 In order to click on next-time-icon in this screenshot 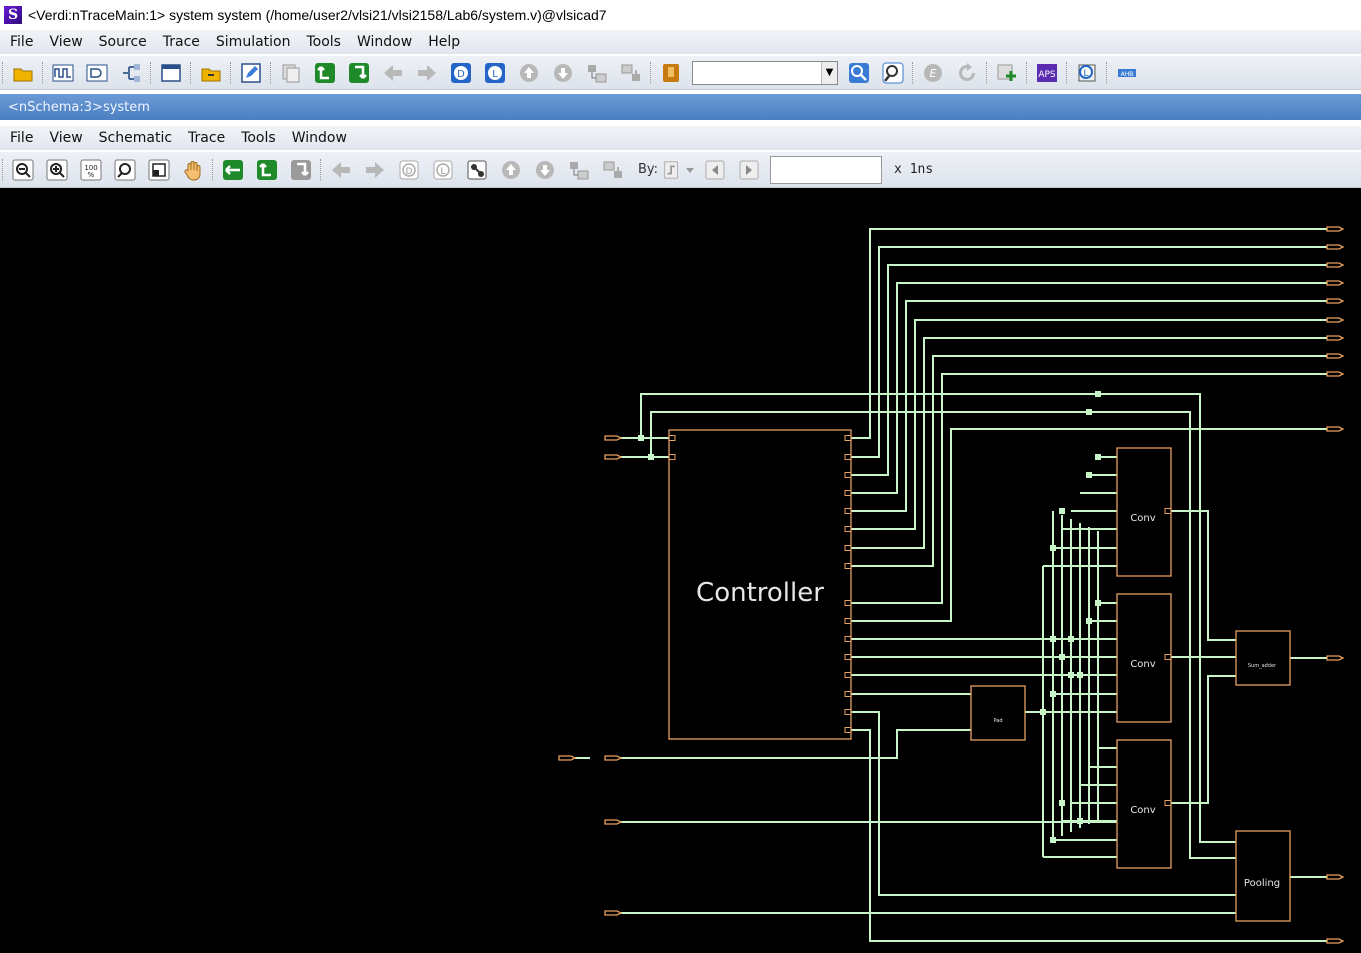, I will do `click(749, 170)`.